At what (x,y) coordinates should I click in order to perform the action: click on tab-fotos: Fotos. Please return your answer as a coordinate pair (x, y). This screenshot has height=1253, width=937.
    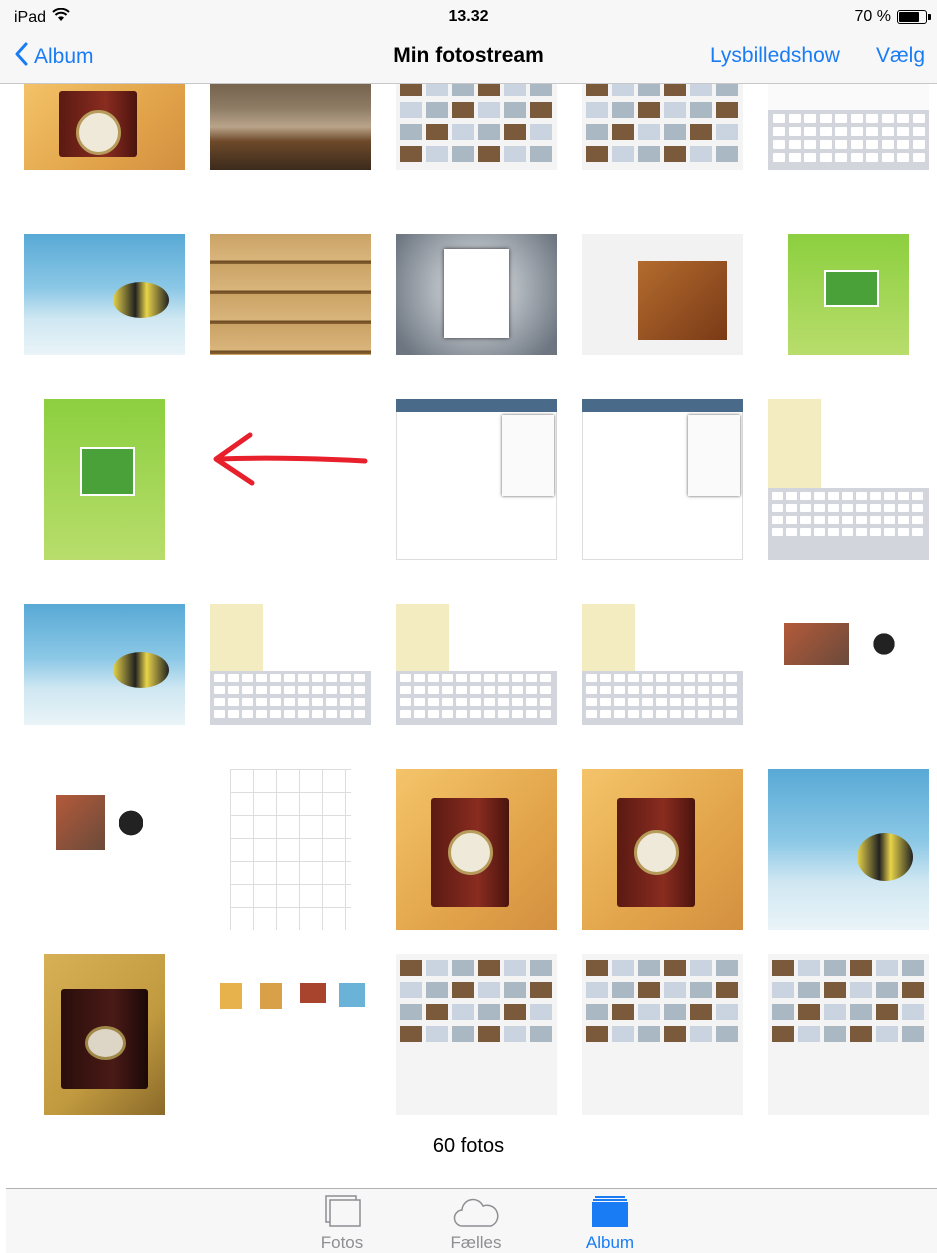
    Looking at the image, I should click on (342, 1223).